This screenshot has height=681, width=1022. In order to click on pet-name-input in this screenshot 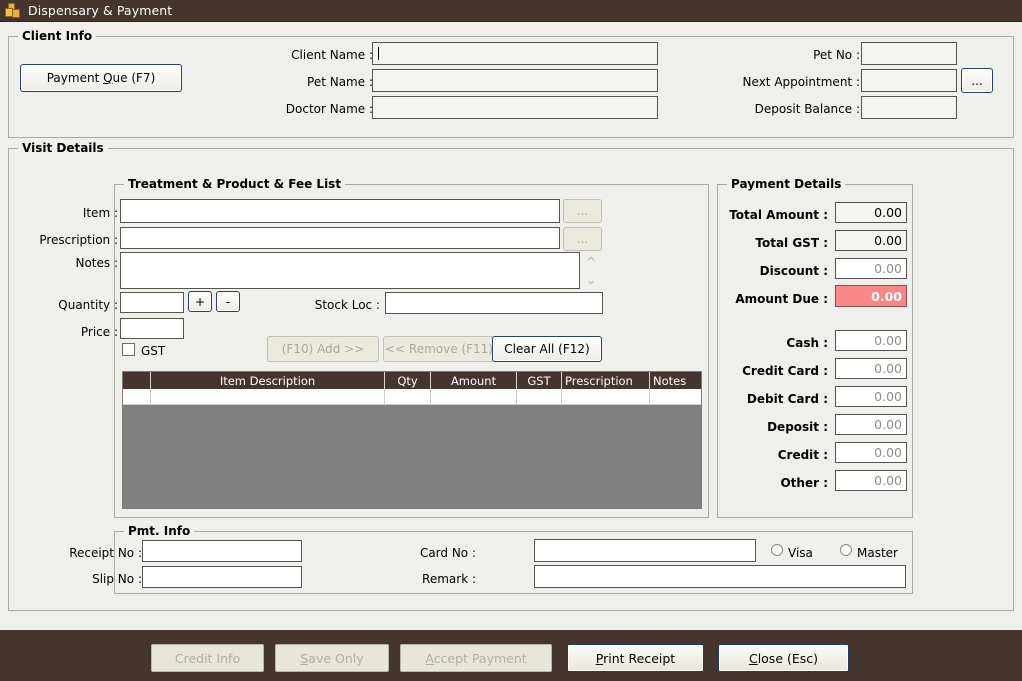, I will do `click(515, 80)`.